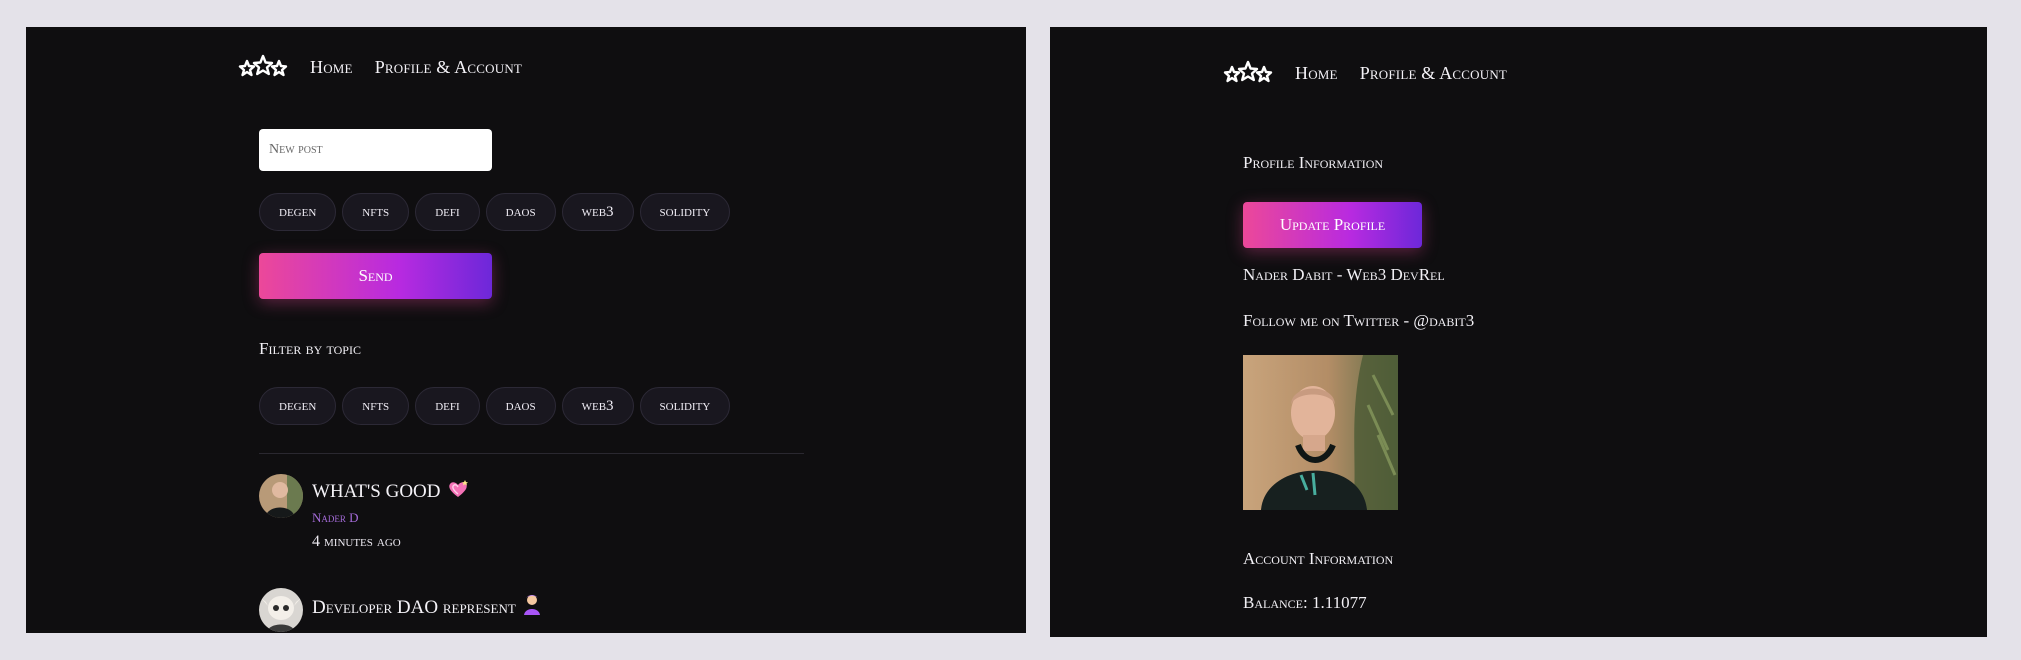 This screenshot has height=660, width=2021. I want to click on compose-tag-degen: degen, so click(298, 212).